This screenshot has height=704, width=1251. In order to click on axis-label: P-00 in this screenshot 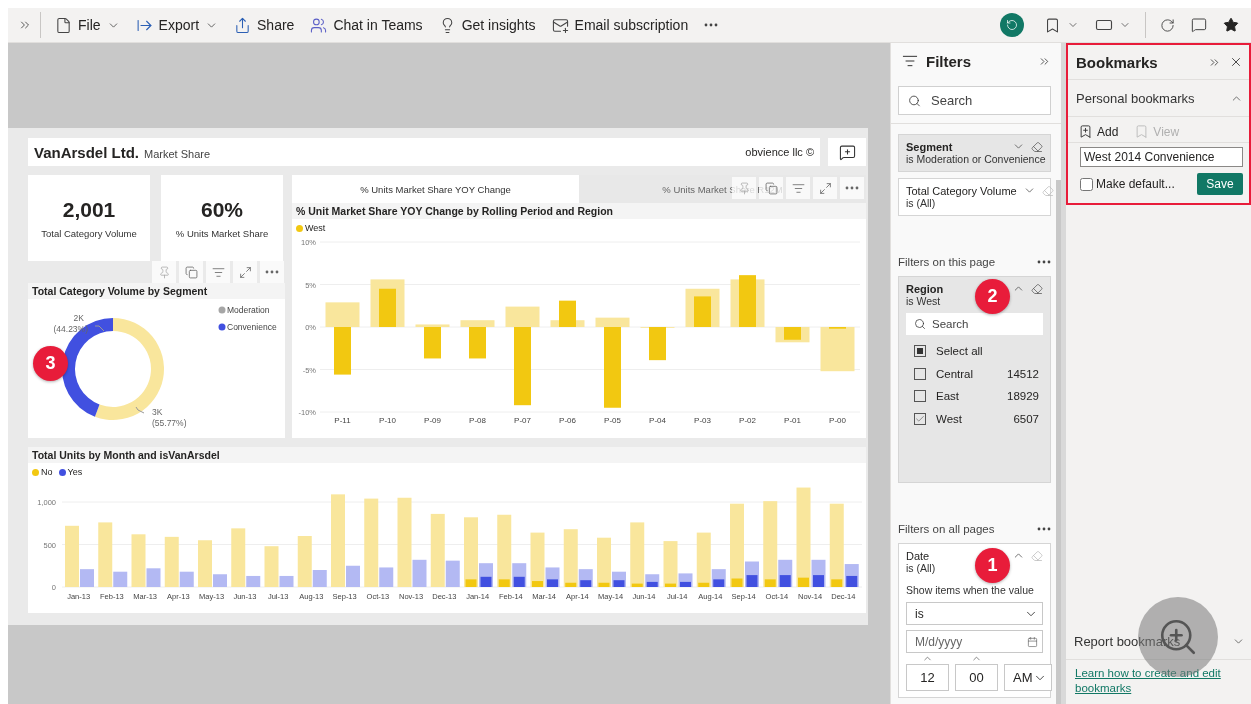, I will do `click(837, 420)`.